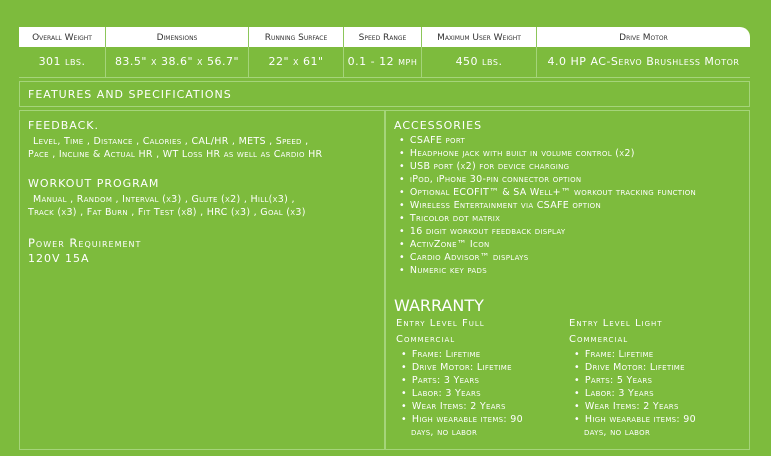 The height and width of the screenshot is (456, 771). I want to click on warranty-light-title-2: Commercial, so click(599, 339).